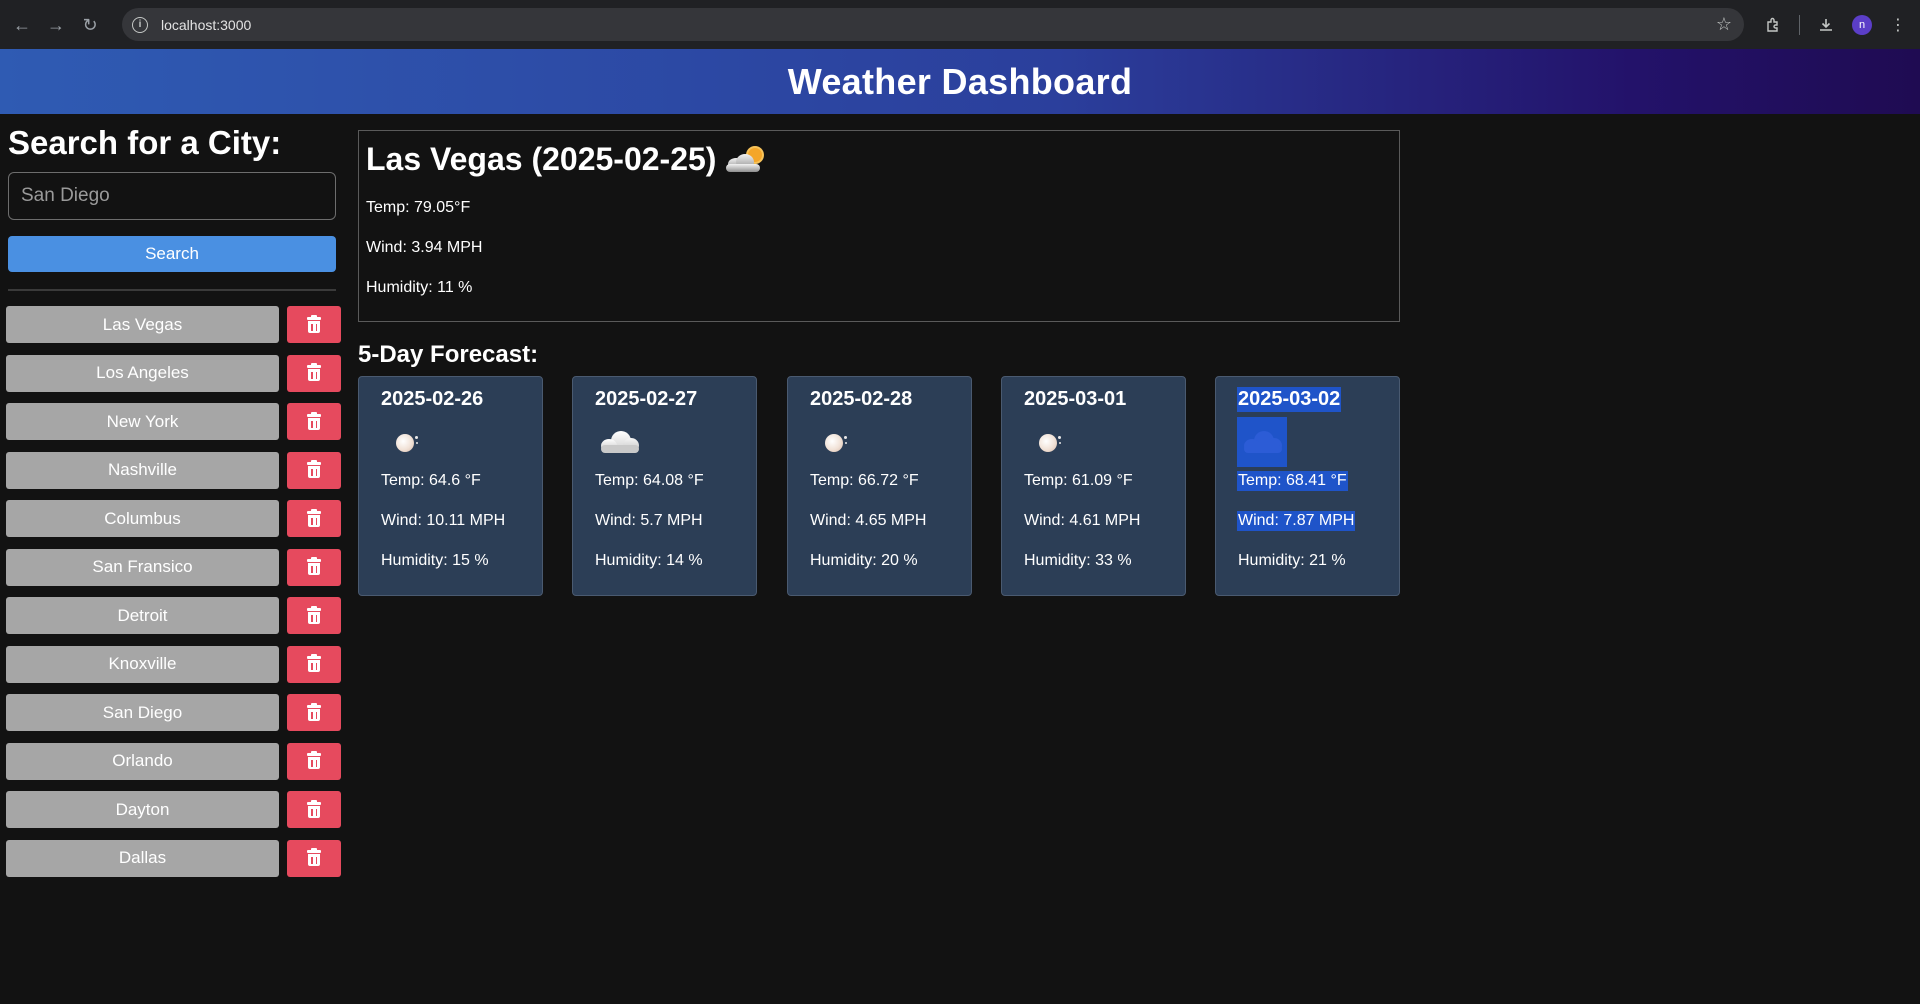  I want to click on bookmark-star-icon: ☆, so click(1724, 24).